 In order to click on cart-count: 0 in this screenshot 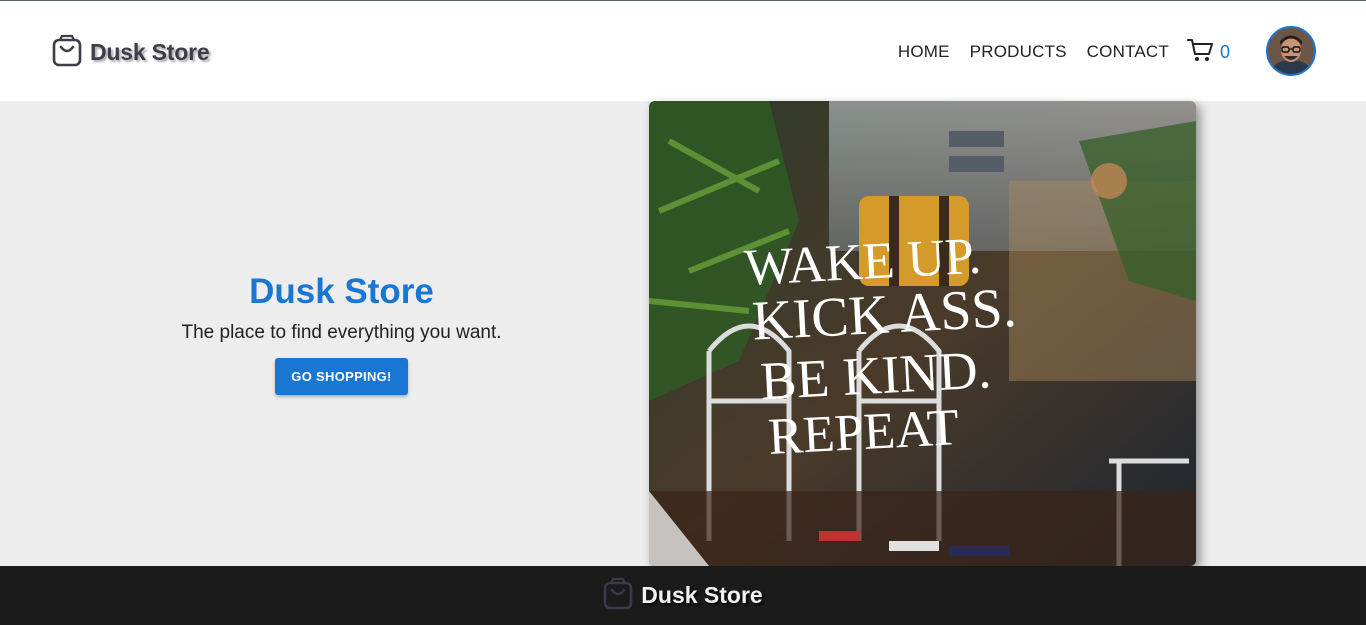, I will do `click(1224, 51)`.